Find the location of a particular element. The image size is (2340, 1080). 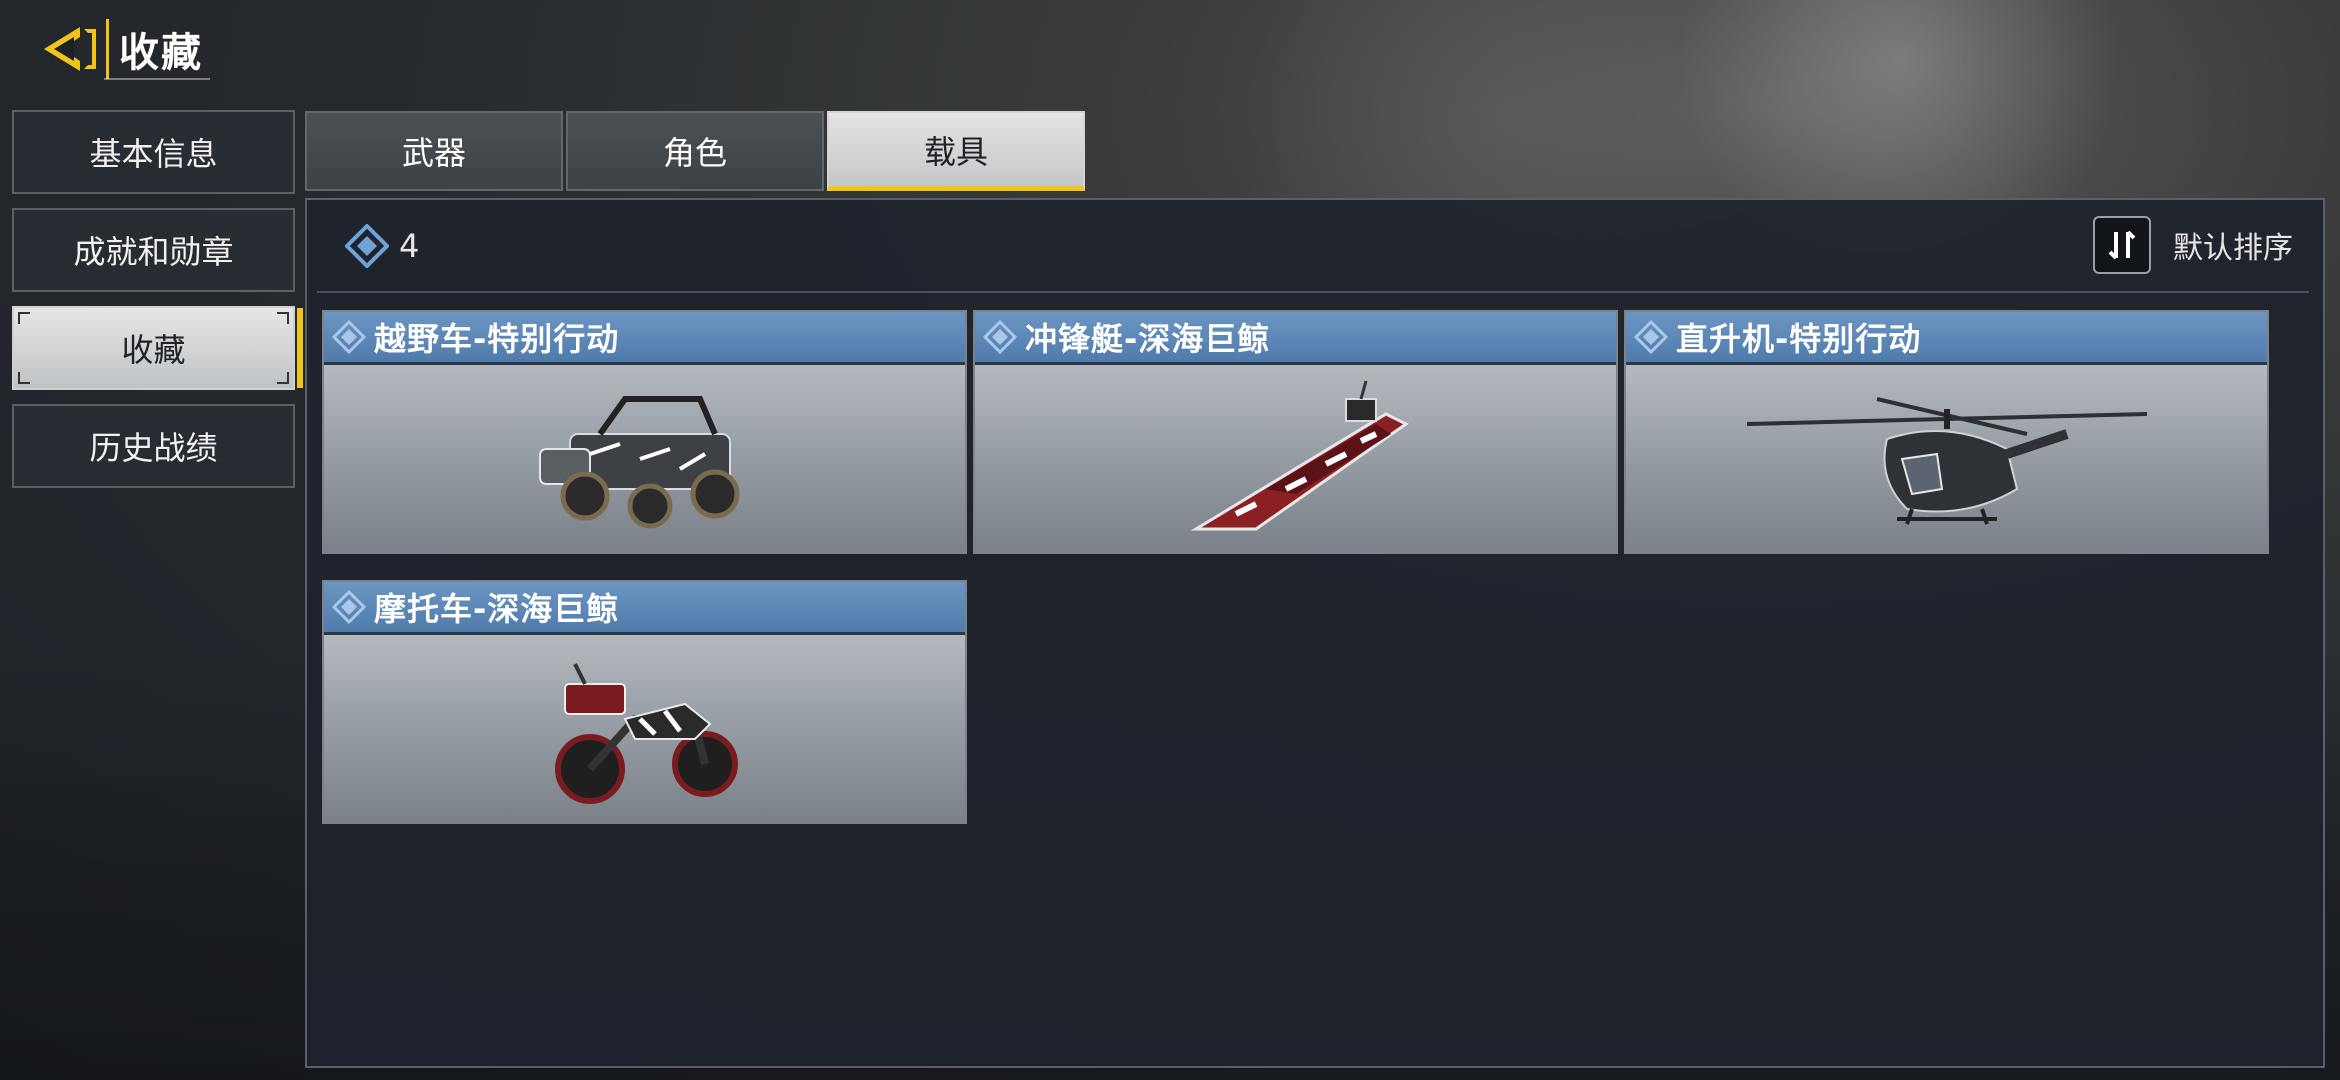

tab-label: 载具 is located at coordinates (955, 151).